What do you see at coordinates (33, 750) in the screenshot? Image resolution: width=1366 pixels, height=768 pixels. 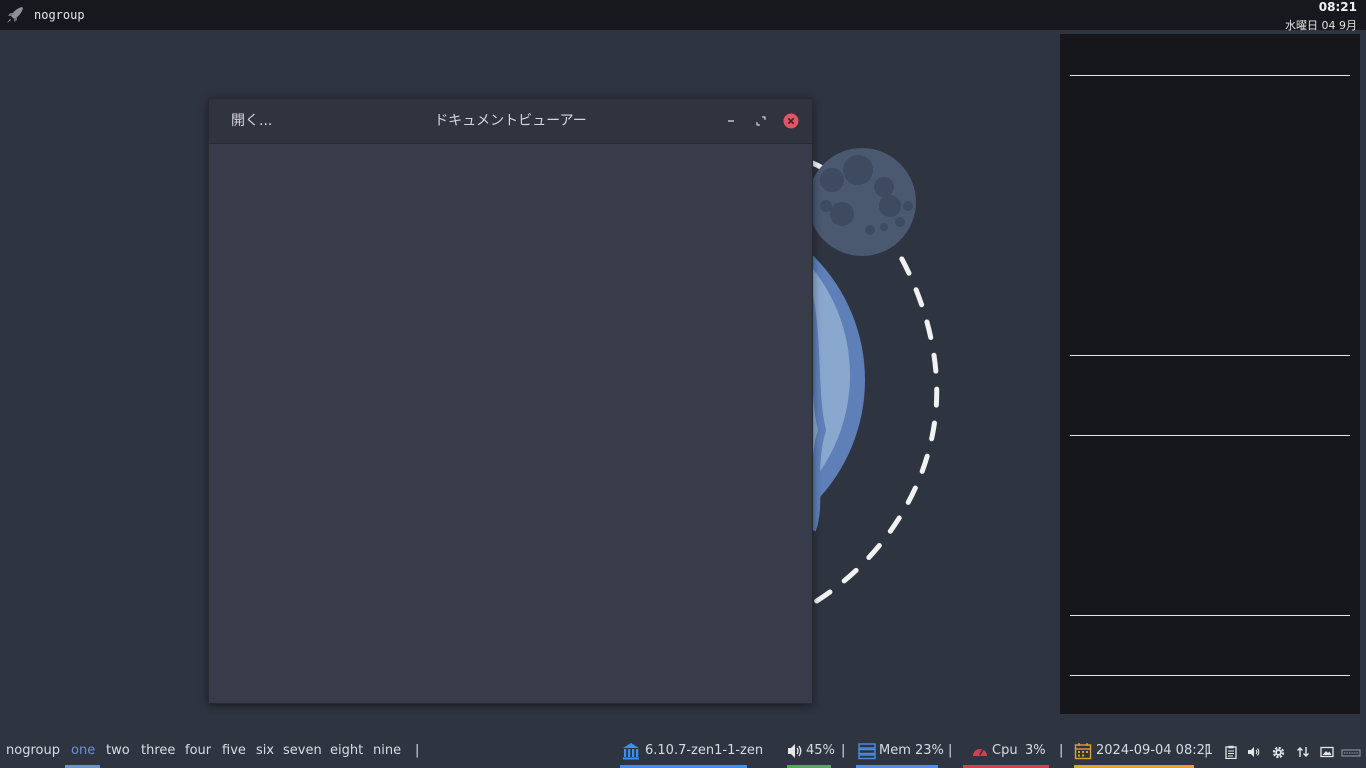 I see `bottom-group-label: nogroup` at bounding box center [33, 750].